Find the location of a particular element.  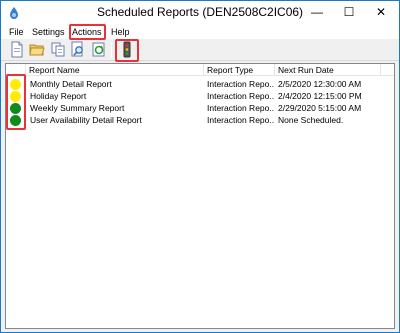

toolbar-separator is located at coordinates (111, 50).